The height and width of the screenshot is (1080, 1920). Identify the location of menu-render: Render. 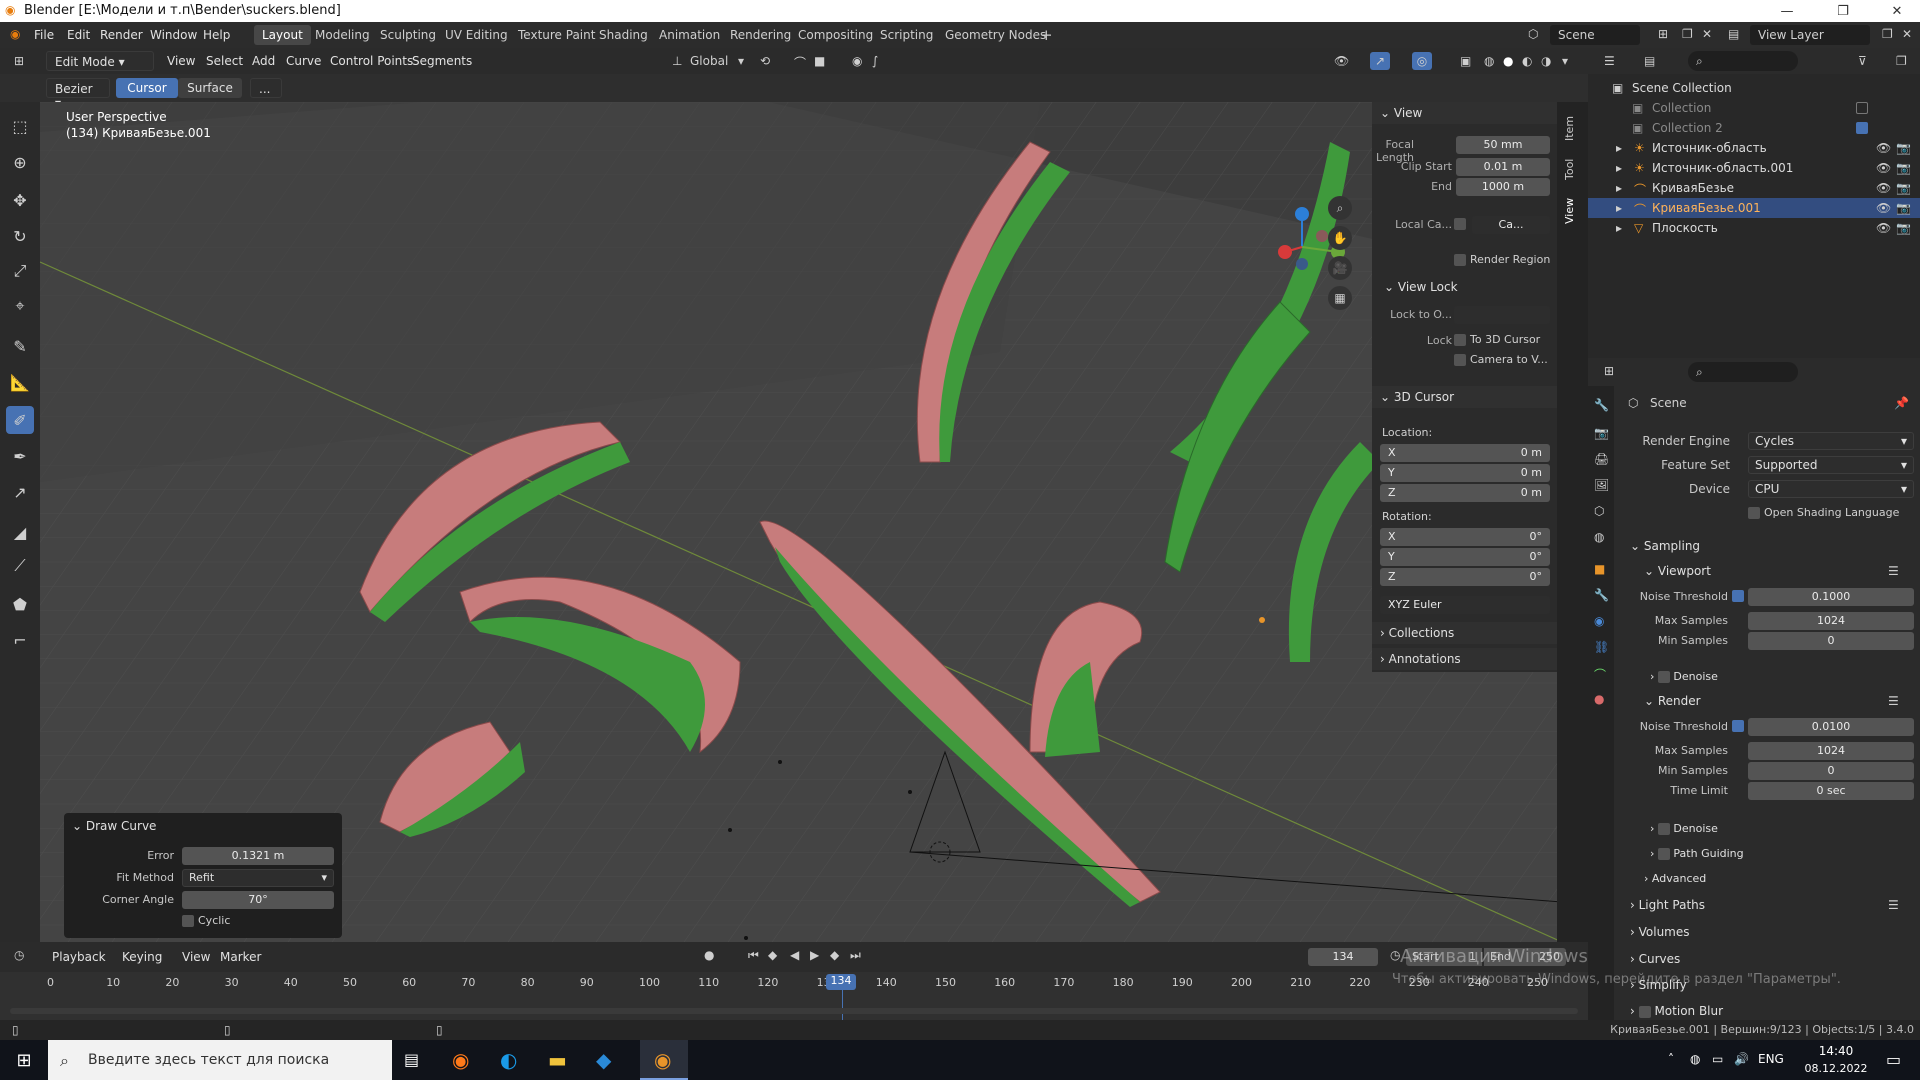
(121, 35).